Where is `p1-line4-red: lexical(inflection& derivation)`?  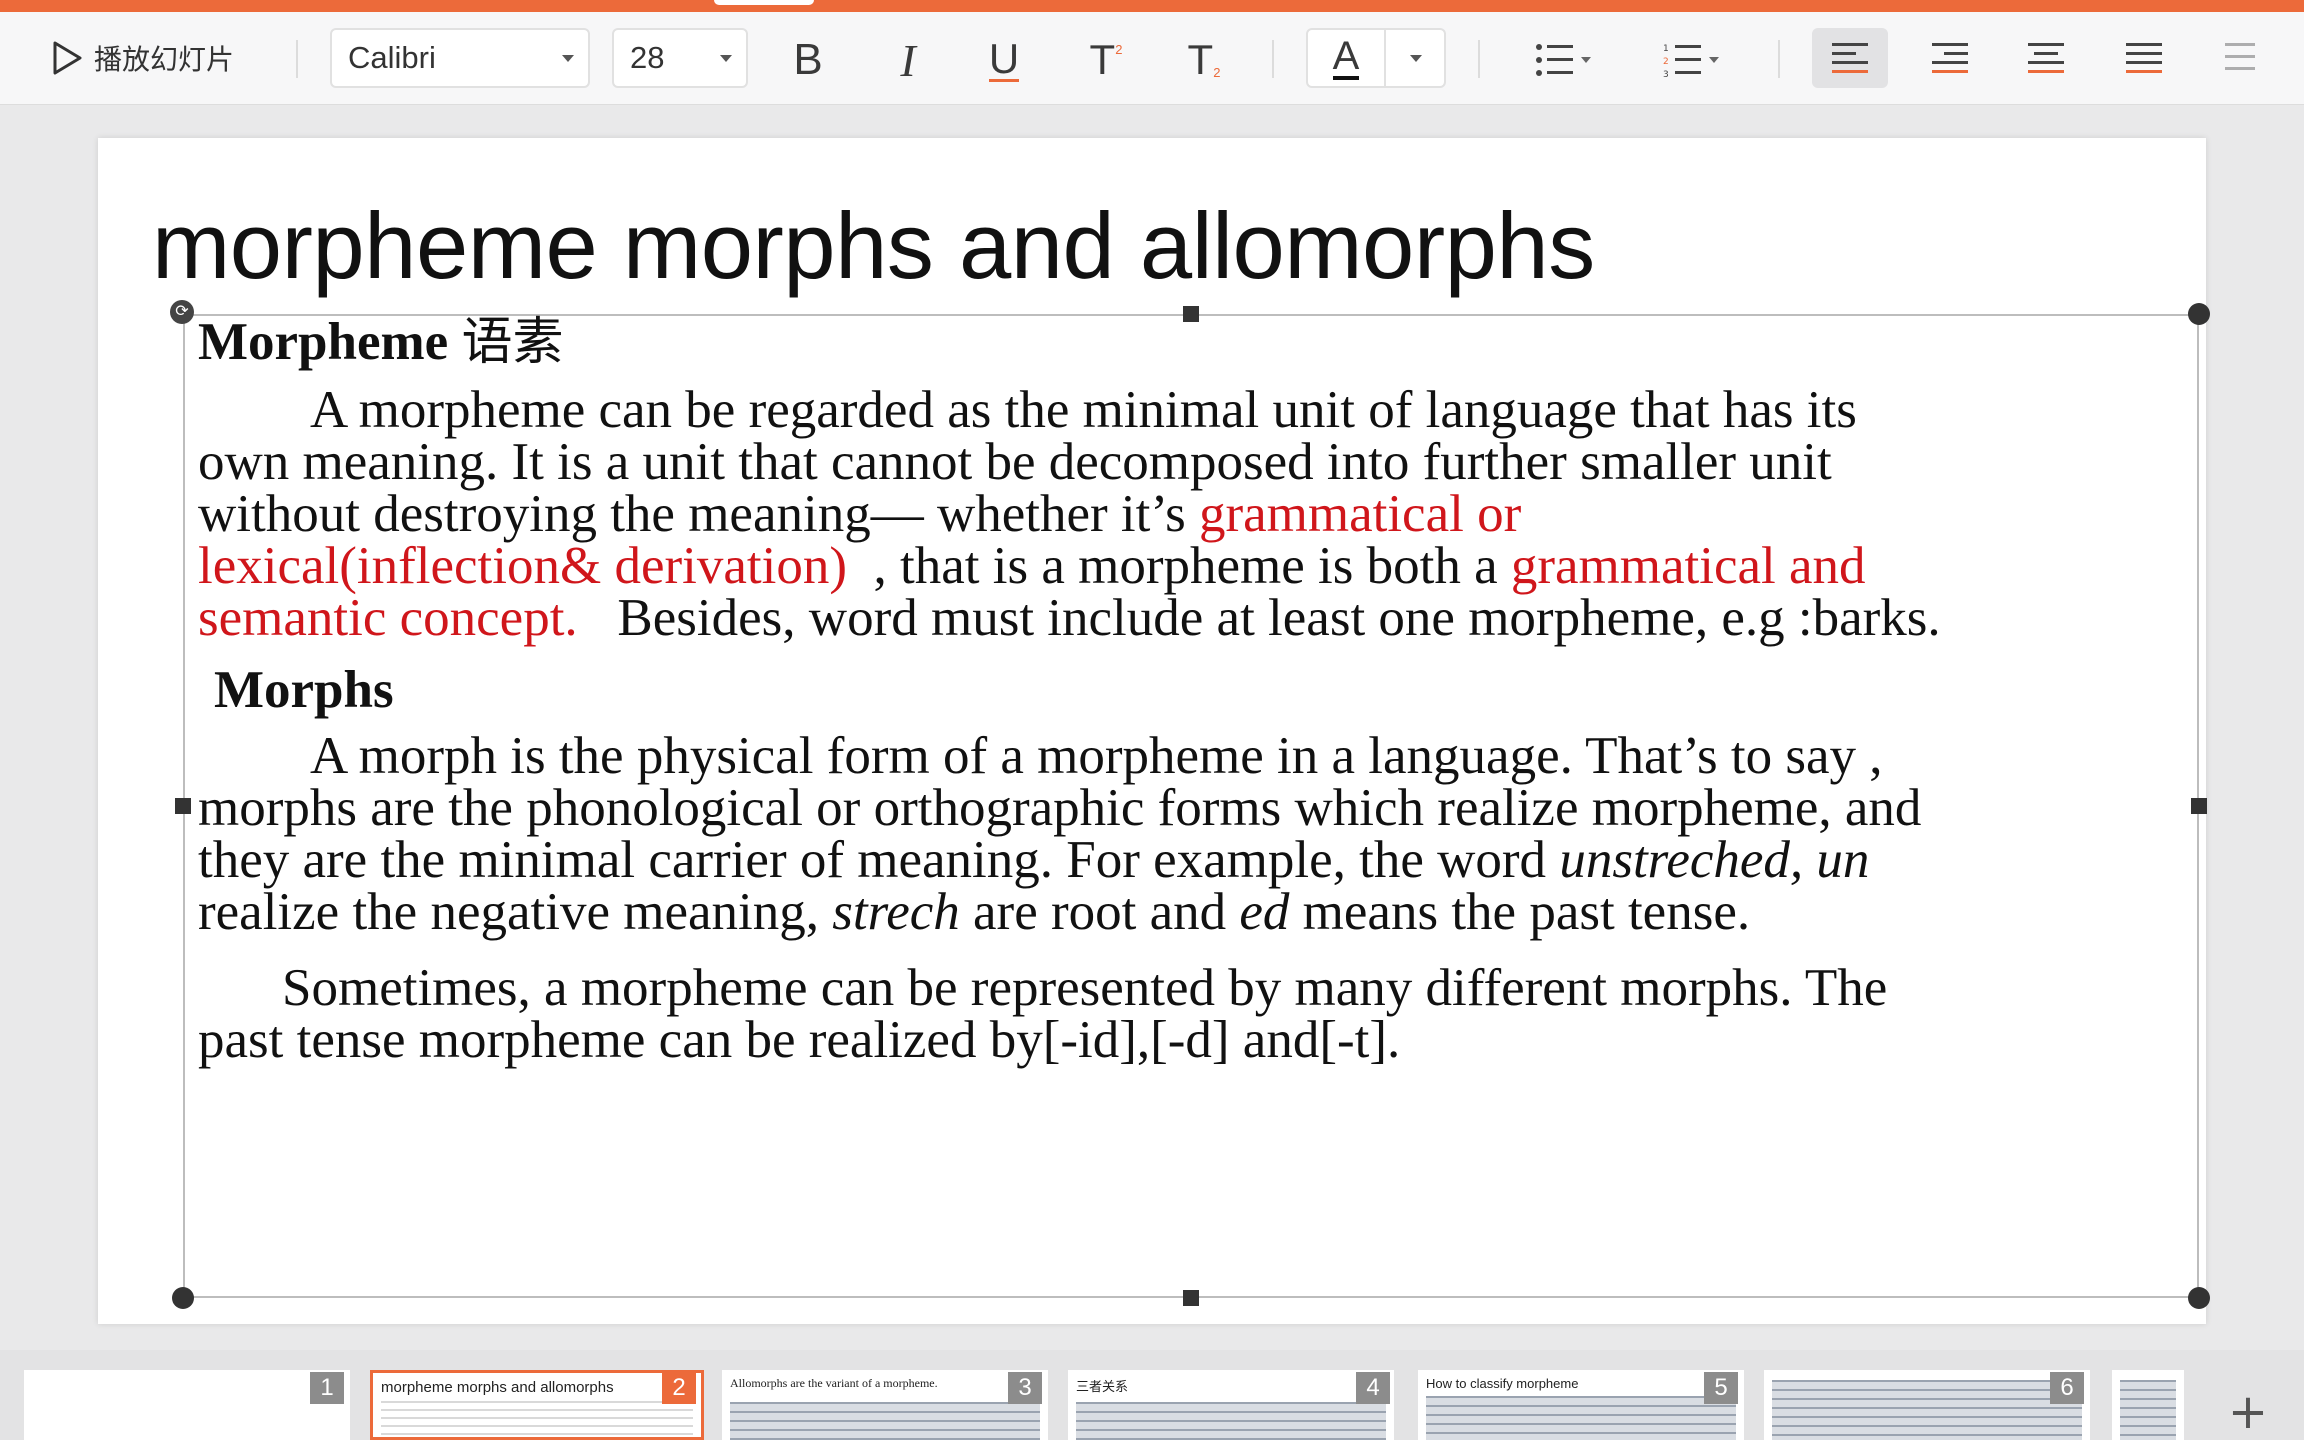 p1-line4-red: lexical(inflection& derivation) is located at coordinates (522, 566).